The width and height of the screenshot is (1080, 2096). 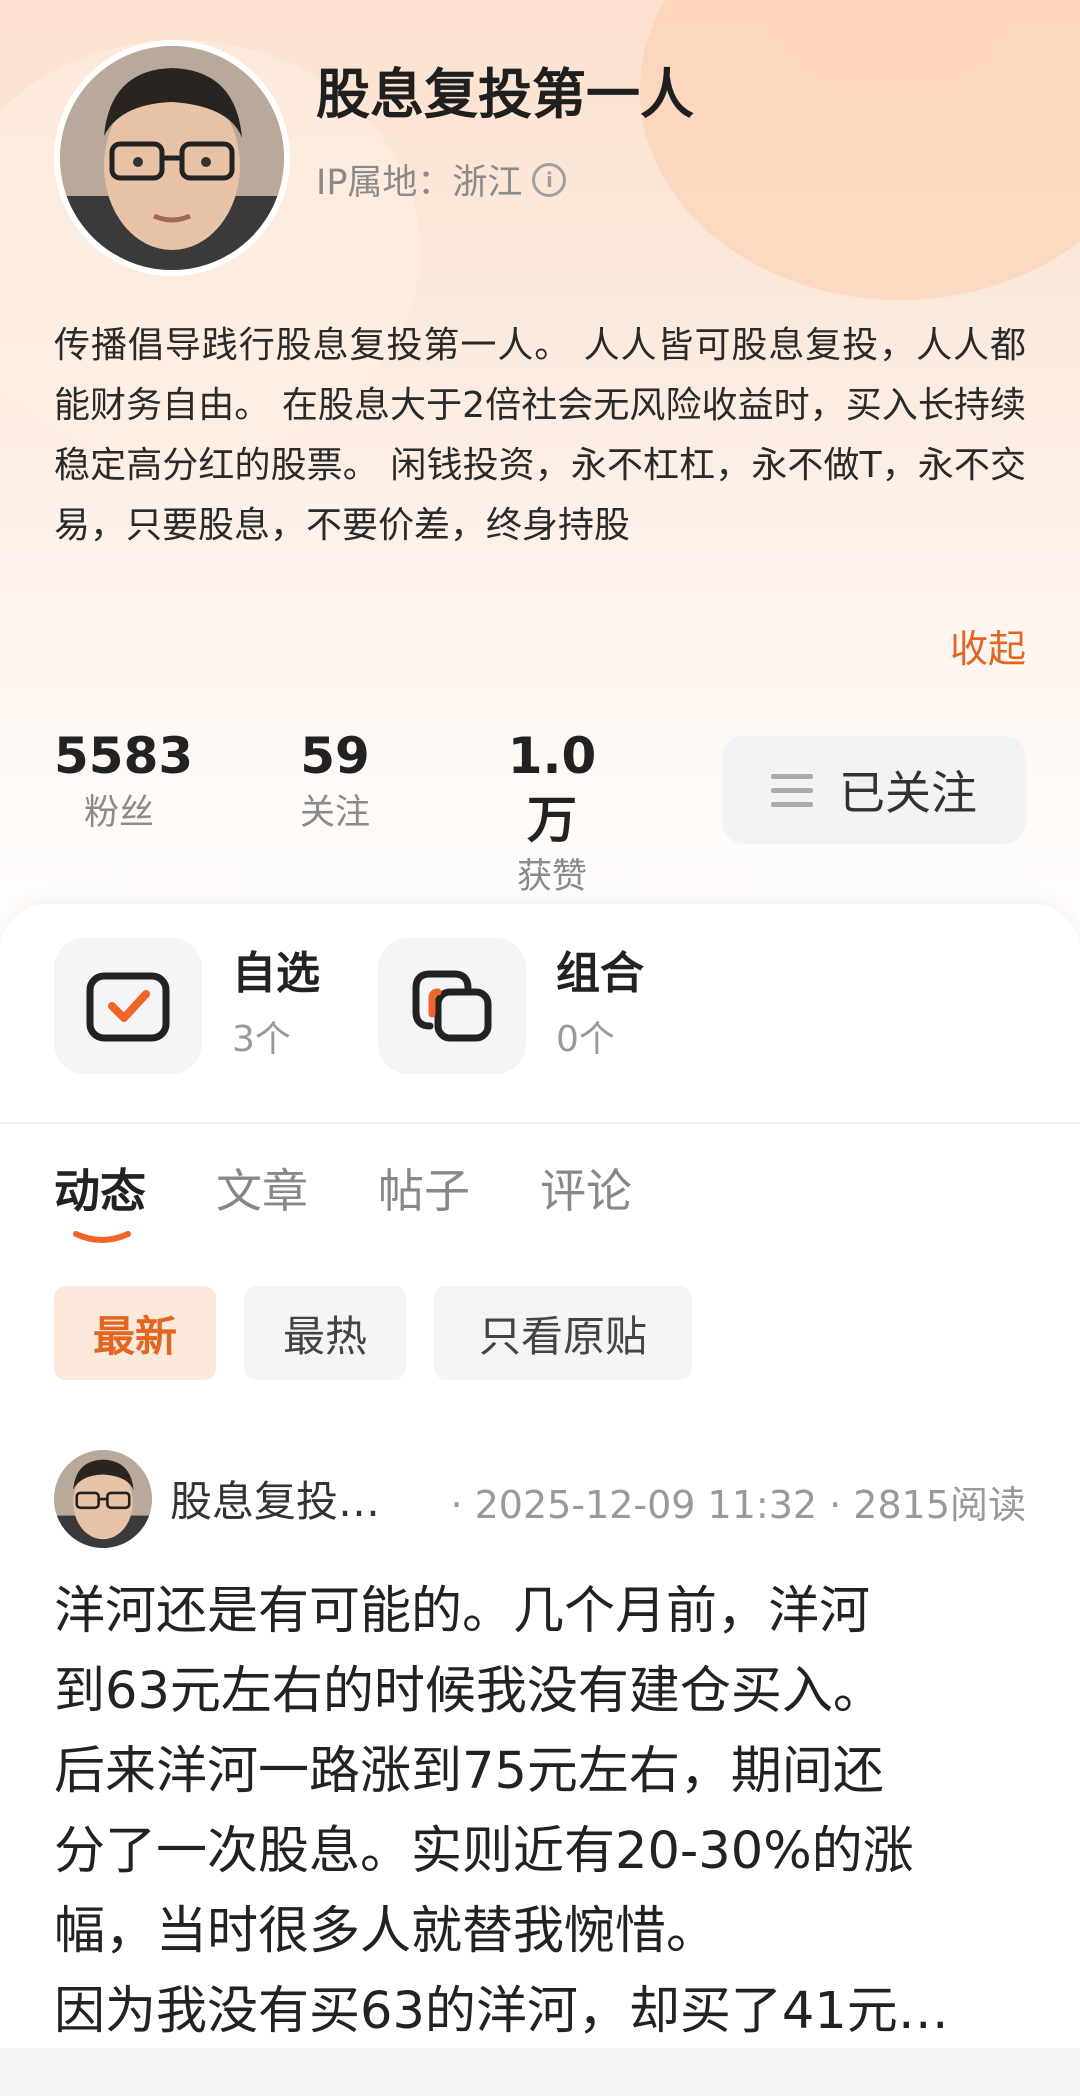 What do you see at coordinates (135, 1333) in the screenshot?
I see `filter-latest: 最新` at bounding box center [135, 1333].